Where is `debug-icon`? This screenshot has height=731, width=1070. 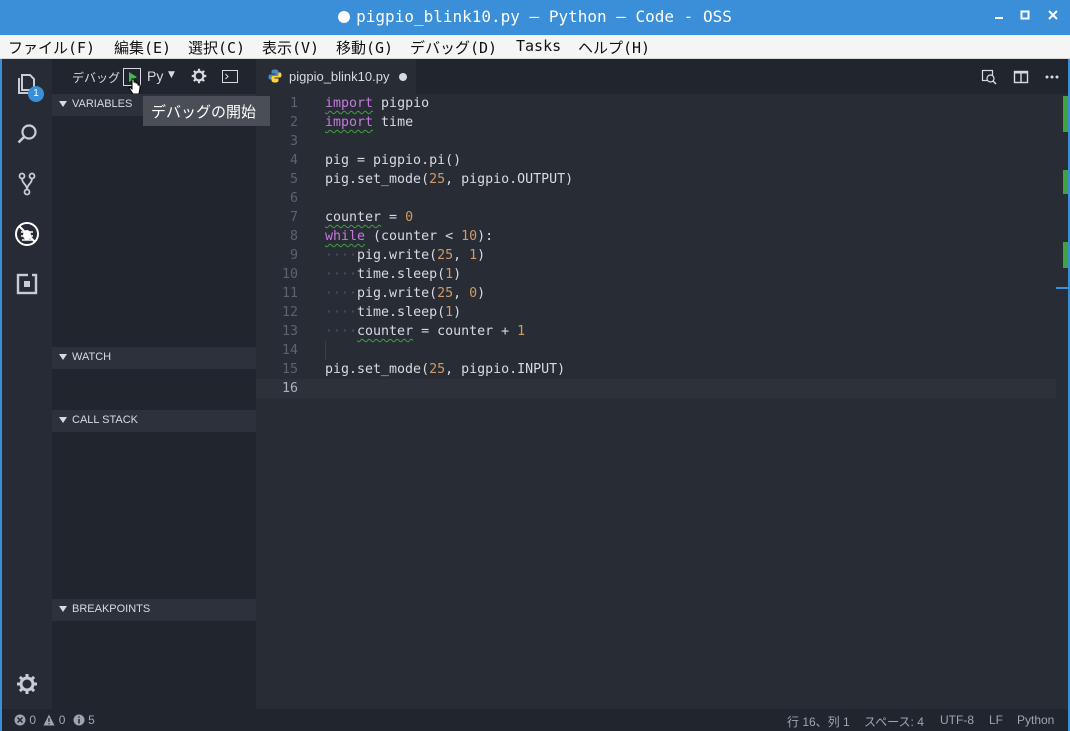
debug-icon is located at coordinates (27, 234).